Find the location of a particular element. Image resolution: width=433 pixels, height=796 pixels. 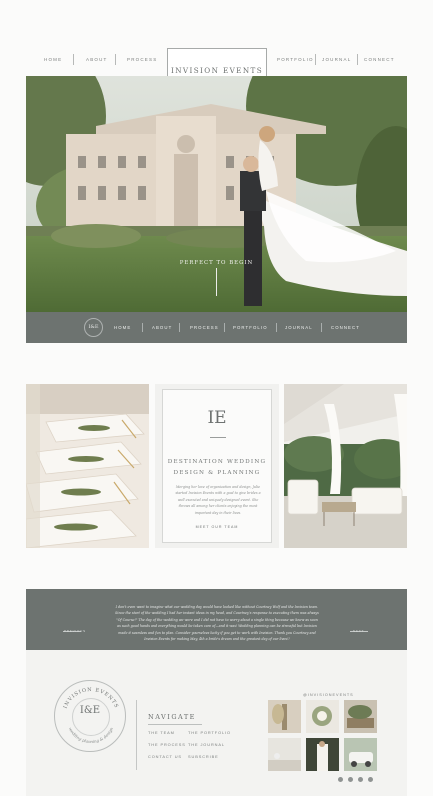

tent-lounge-illustration is located at coordinates (345, 466).